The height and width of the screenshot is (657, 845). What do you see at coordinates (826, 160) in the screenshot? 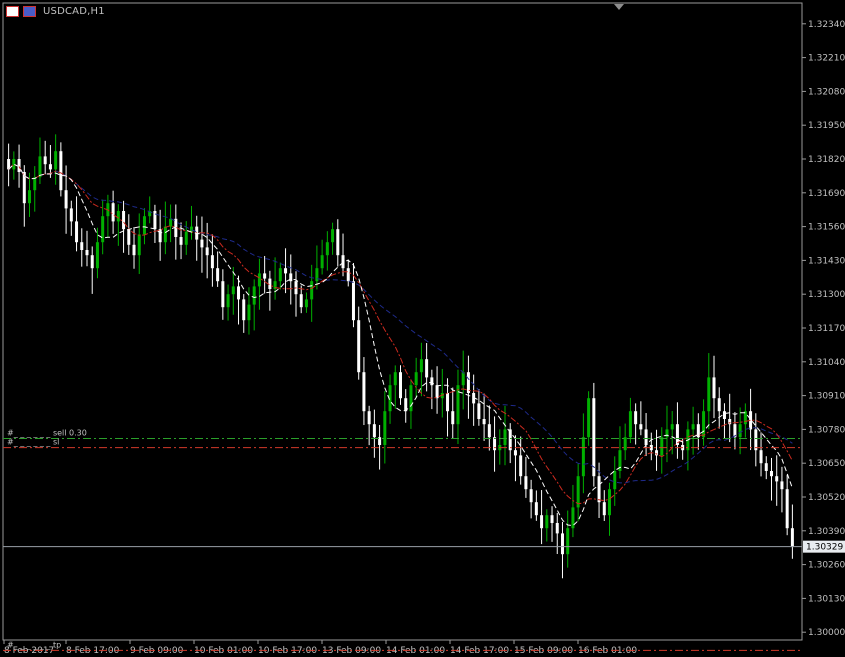
I see `y-tick-label: 1.31820` at bounding box center [826, 160].